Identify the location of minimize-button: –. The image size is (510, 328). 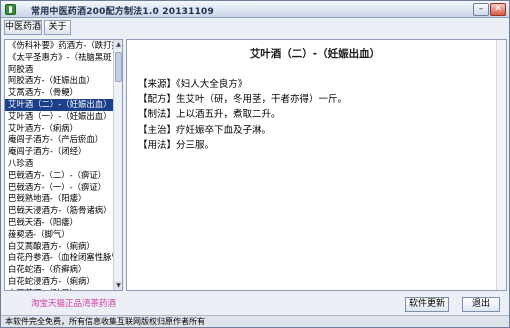
(481, 9).